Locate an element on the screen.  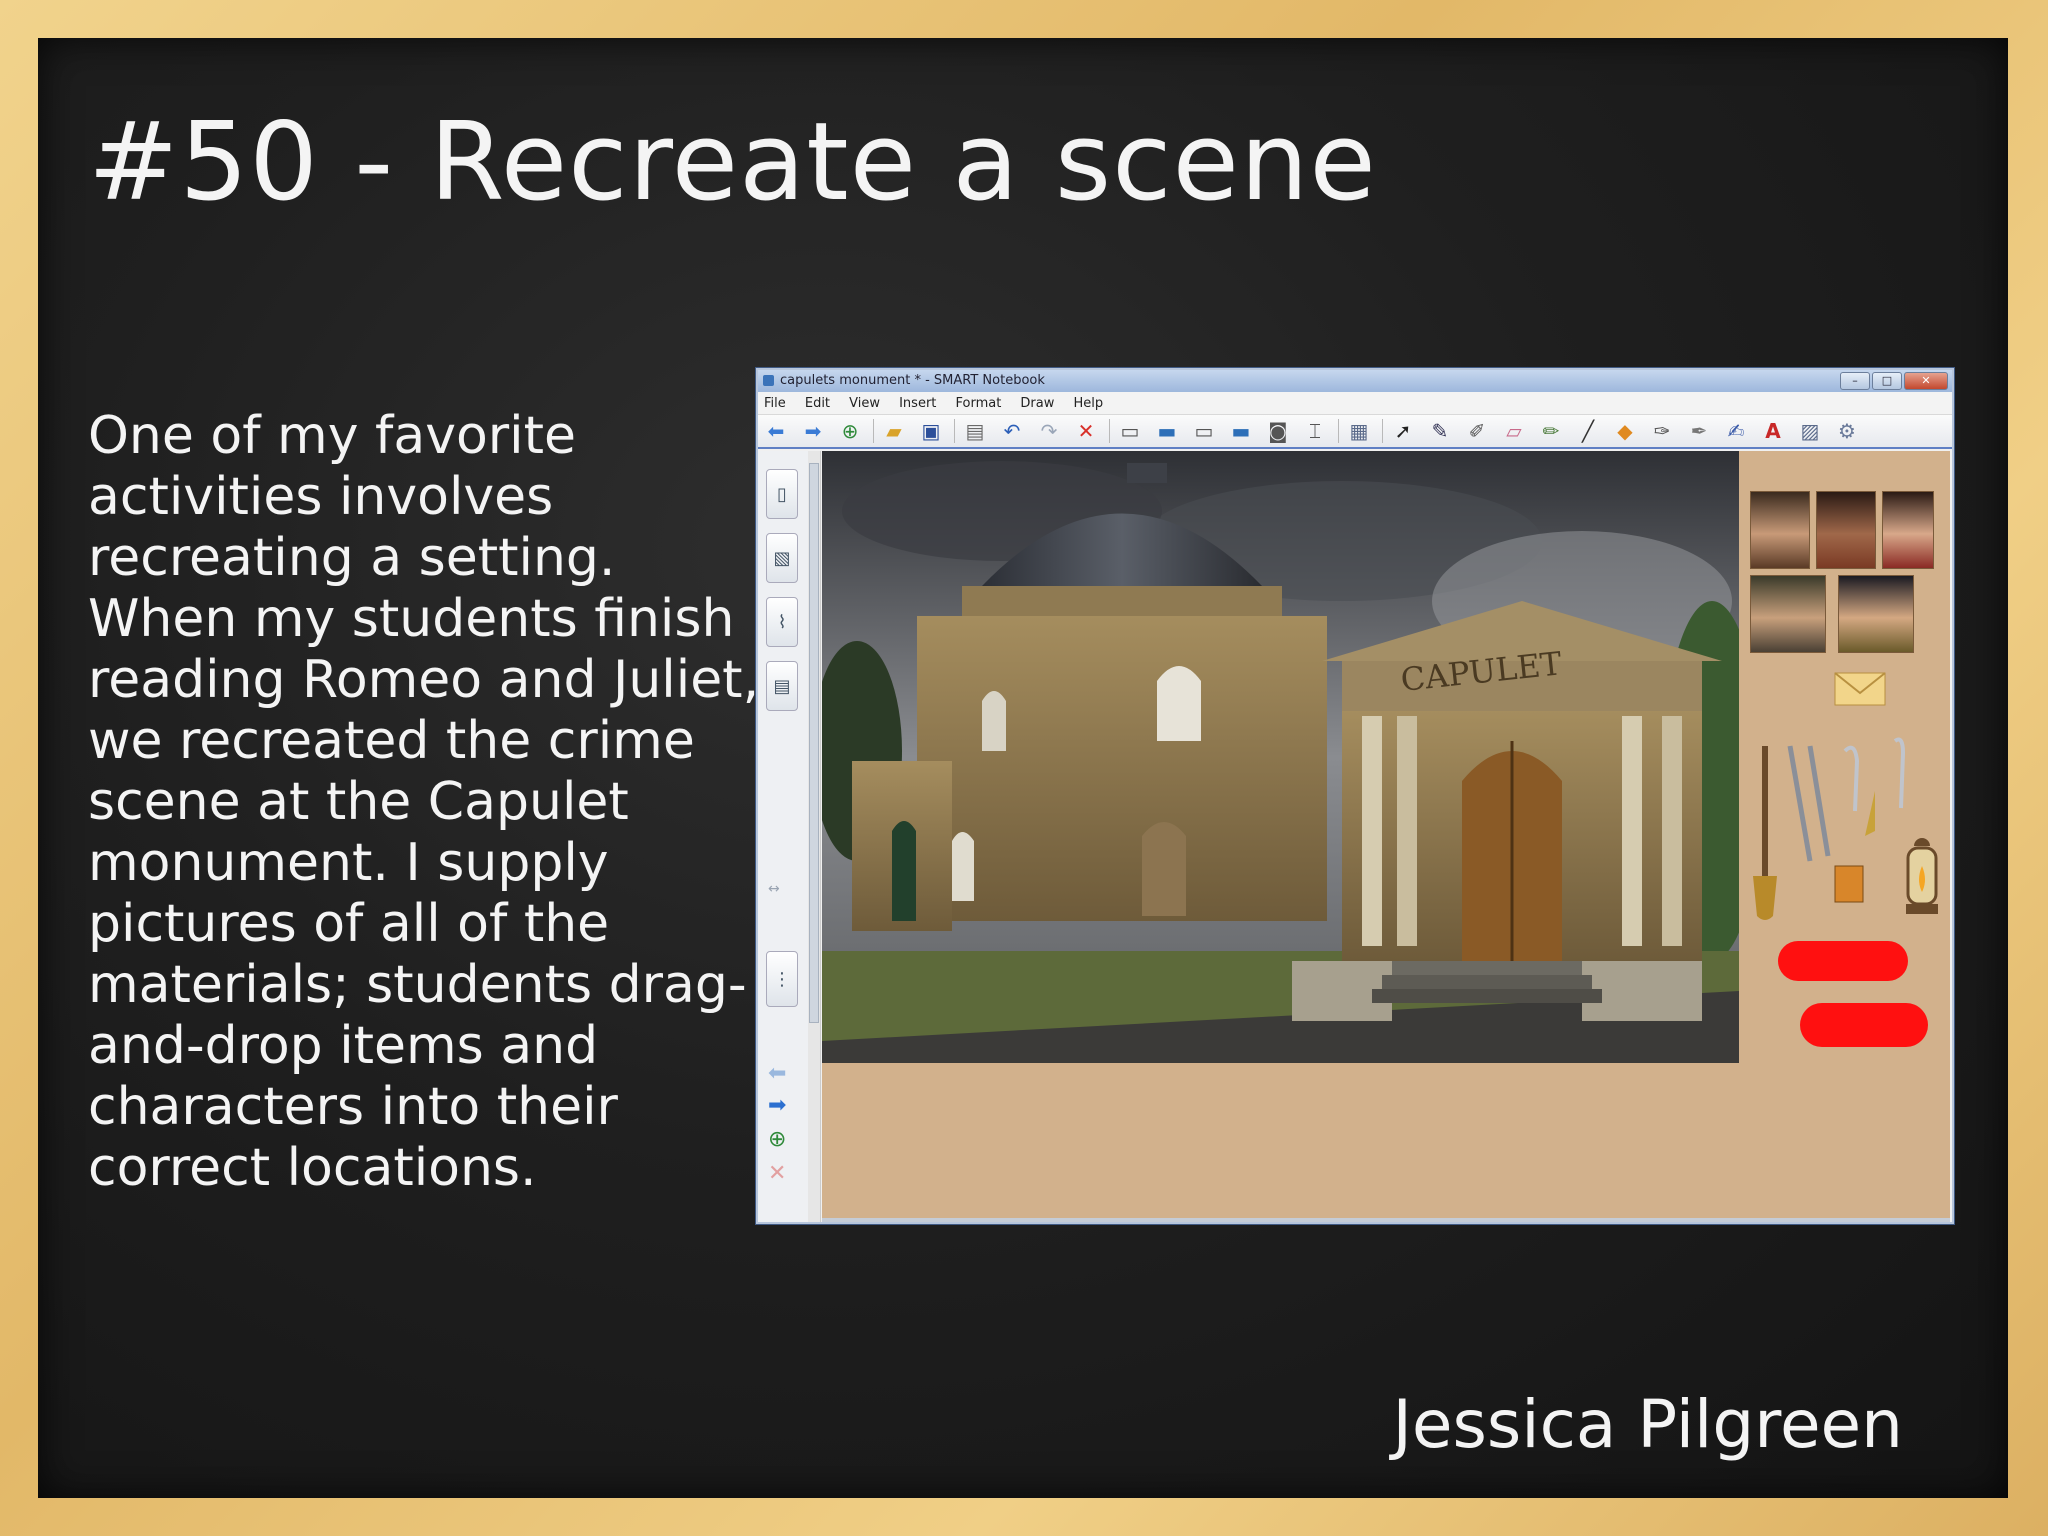
shape-icon: ◆ is located at coordinates (1625, 431).